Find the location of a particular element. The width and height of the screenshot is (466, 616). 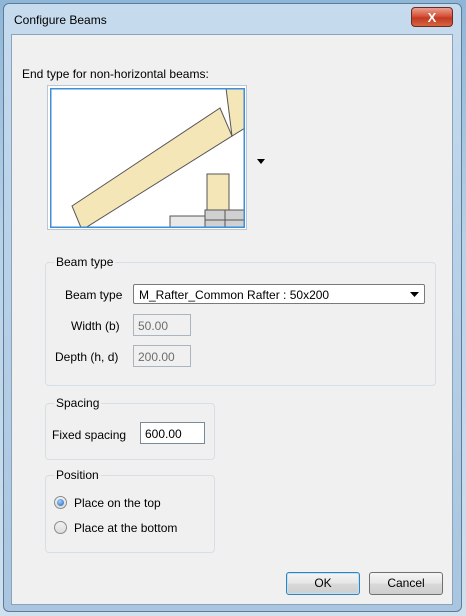

place-at-bottom-radio is located at coordinates (60, 527).